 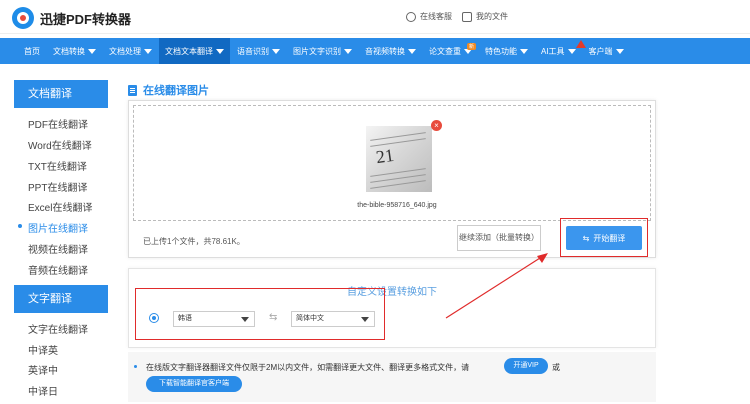 I want to click on or-text: 或, so click(x=556, y=367).